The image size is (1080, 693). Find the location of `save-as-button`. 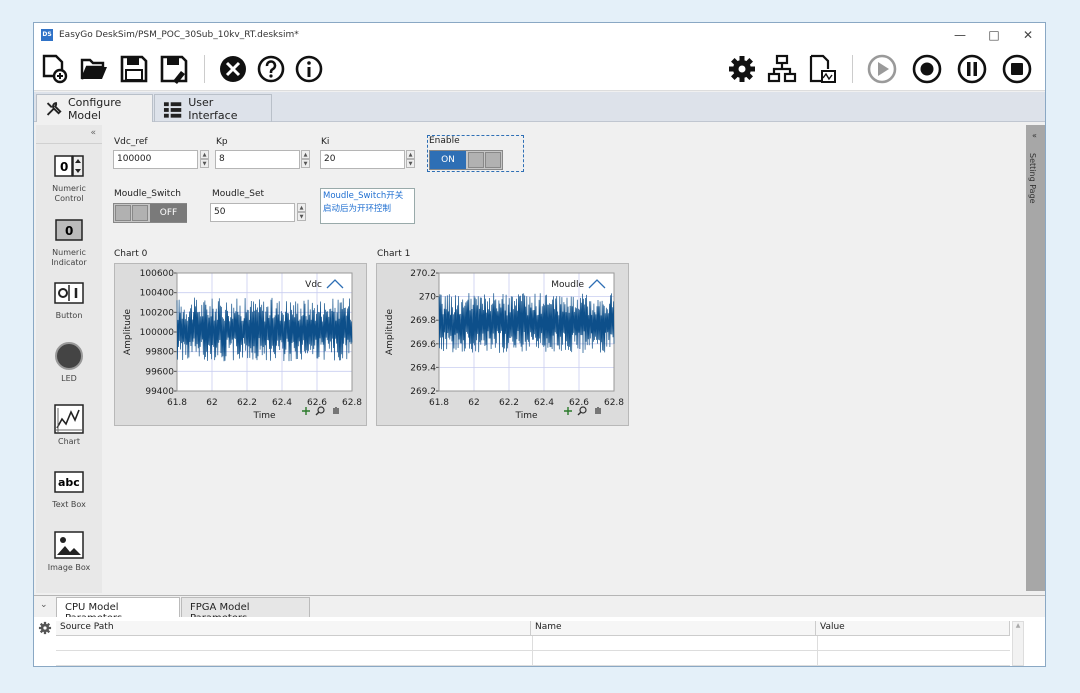

save-as-button is located at coordinates (174, 69).